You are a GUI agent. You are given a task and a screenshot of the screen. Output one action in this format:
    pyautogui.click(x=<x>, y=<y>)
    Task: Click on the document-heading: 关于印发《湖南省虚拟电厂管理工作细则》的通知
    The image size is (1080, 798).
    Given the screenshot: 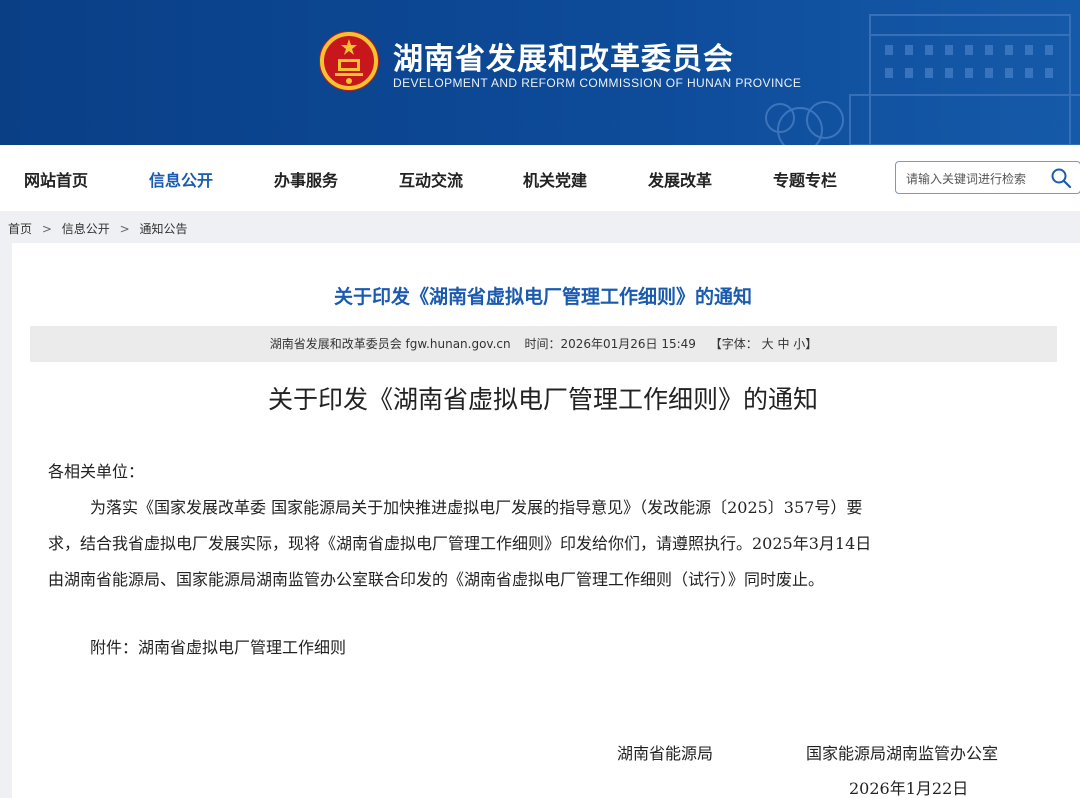 What is the action you would take?
    pyautogui.click(x=542, y=399)
    